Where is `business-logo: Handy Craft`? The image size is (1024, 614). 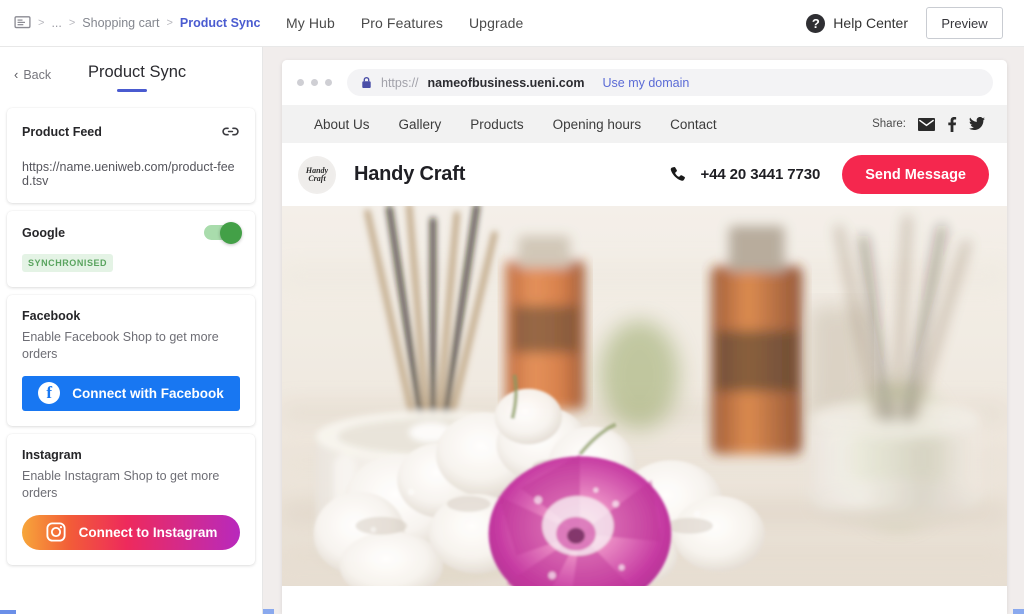 business-logo: Handy Craft is located at coordinates (317, 174).